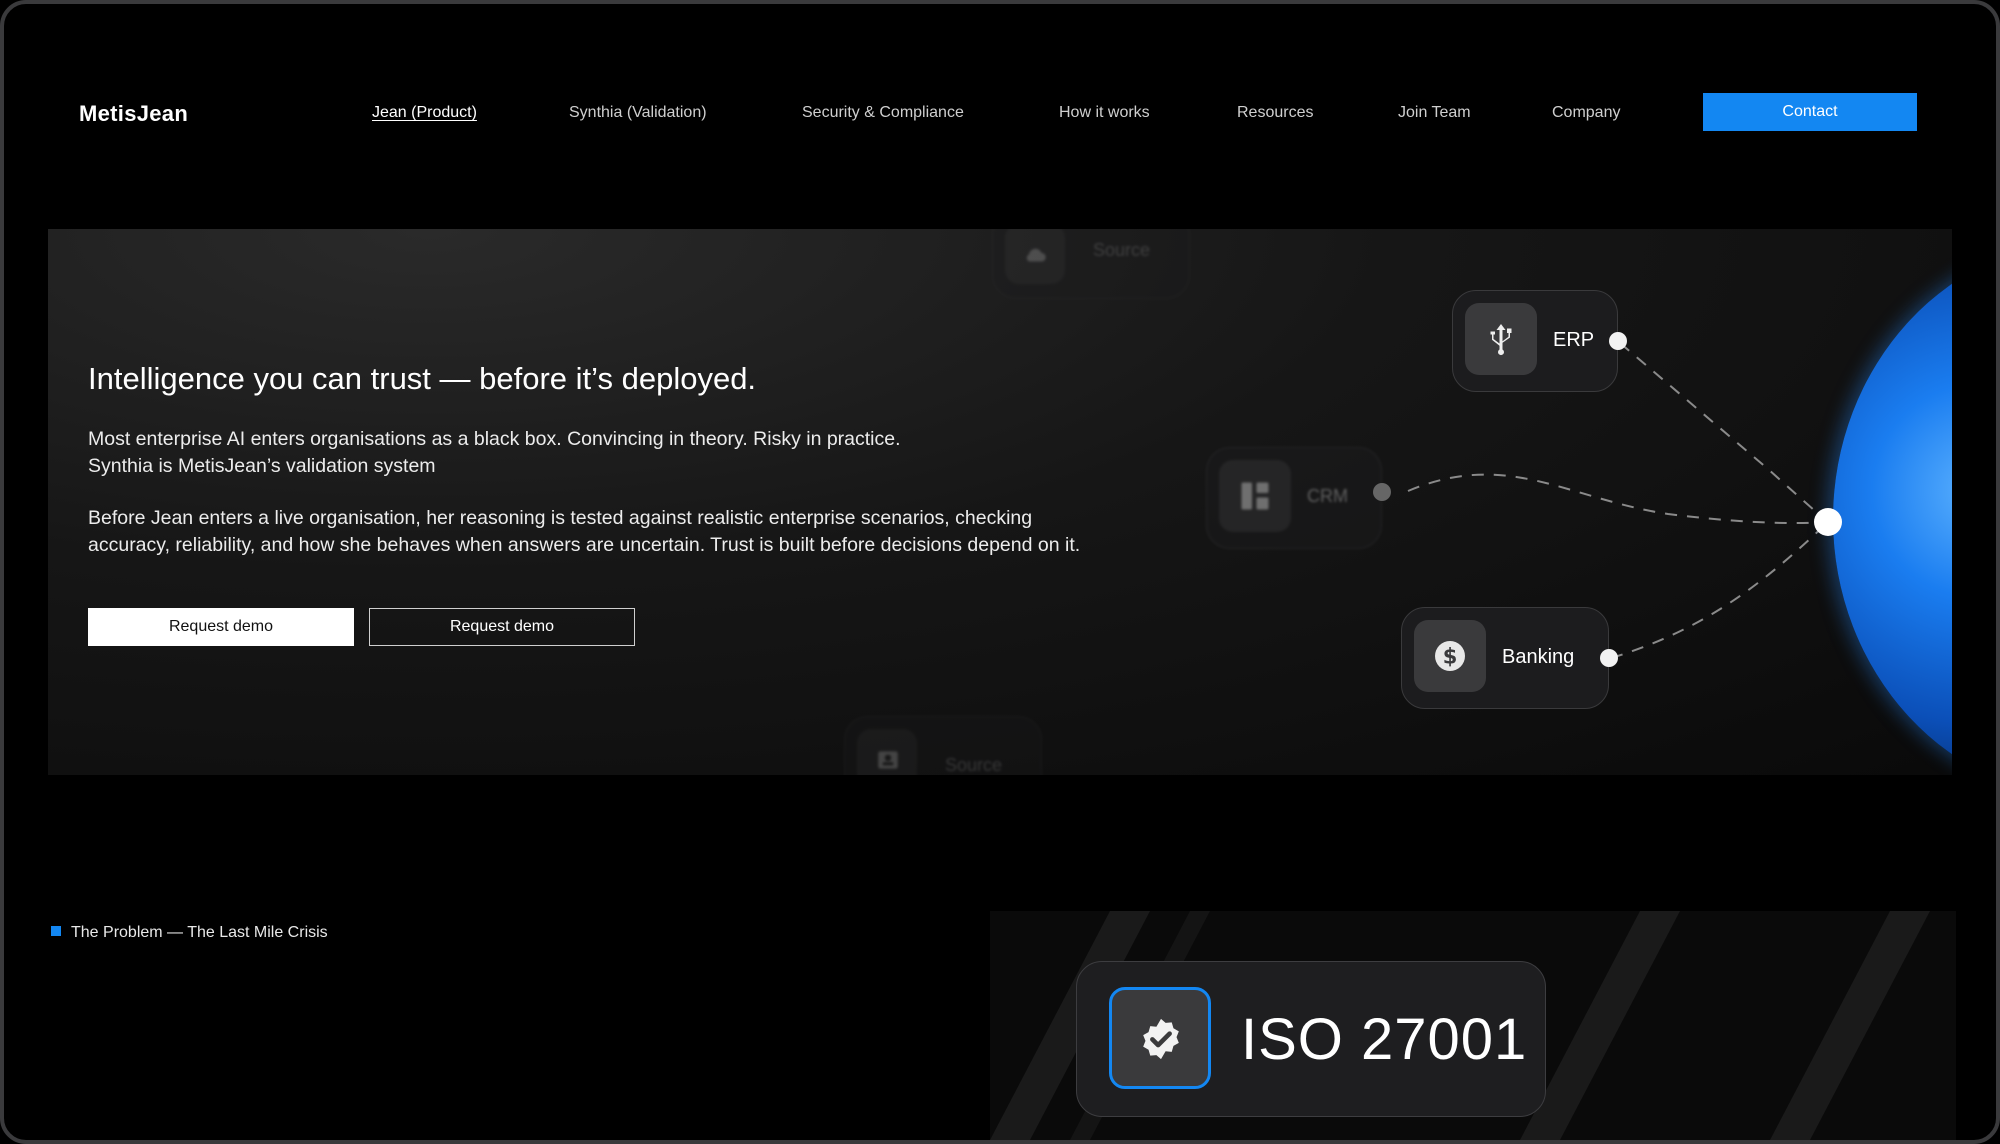 This screenshot has height=1144, width=2000. I want to click on iso-certification-card: ISO 27001, so click(1311, 1039).